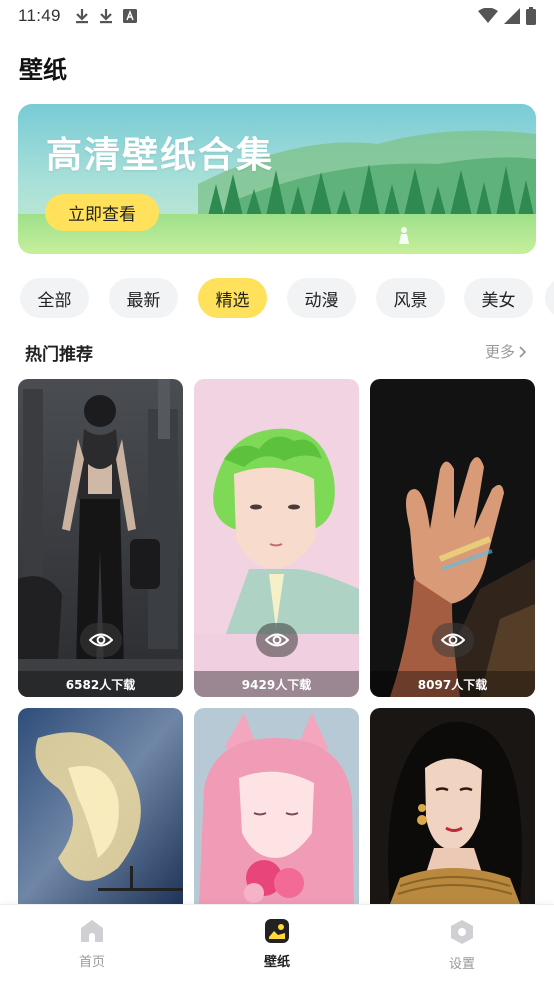  I want to click on wallpaper-image-portrait, so click(452, 806).